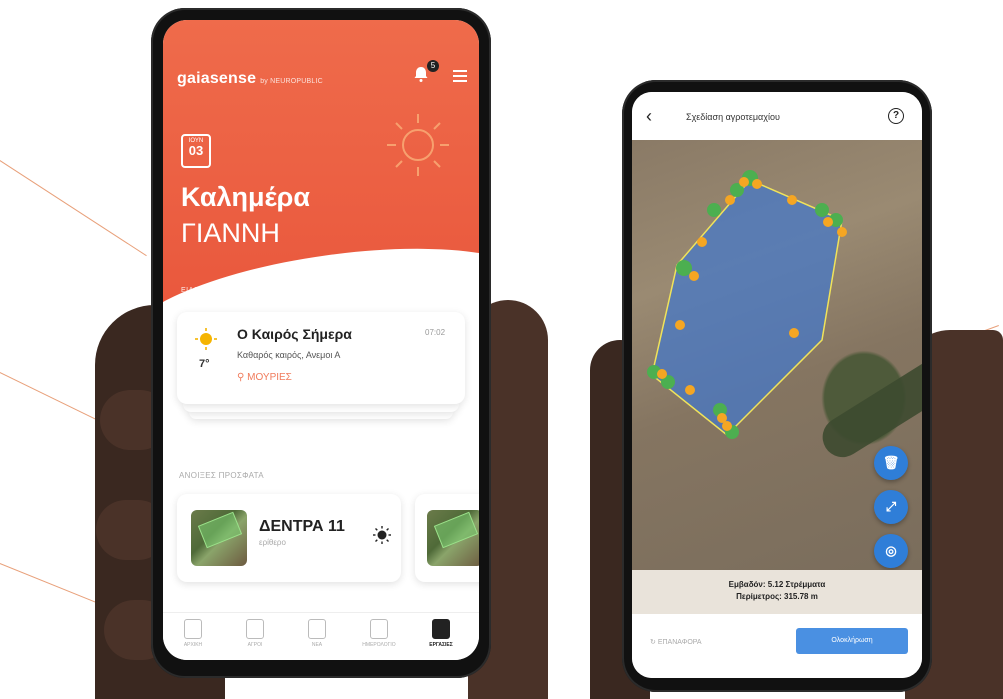 This screenshot has height=699, width=1003. What do you see at coordinates (289, 355) in the screenshot?
I see `weather-description: Καθαρός καιρός, Ανεμοι Α` at bounding box center [289, 355].